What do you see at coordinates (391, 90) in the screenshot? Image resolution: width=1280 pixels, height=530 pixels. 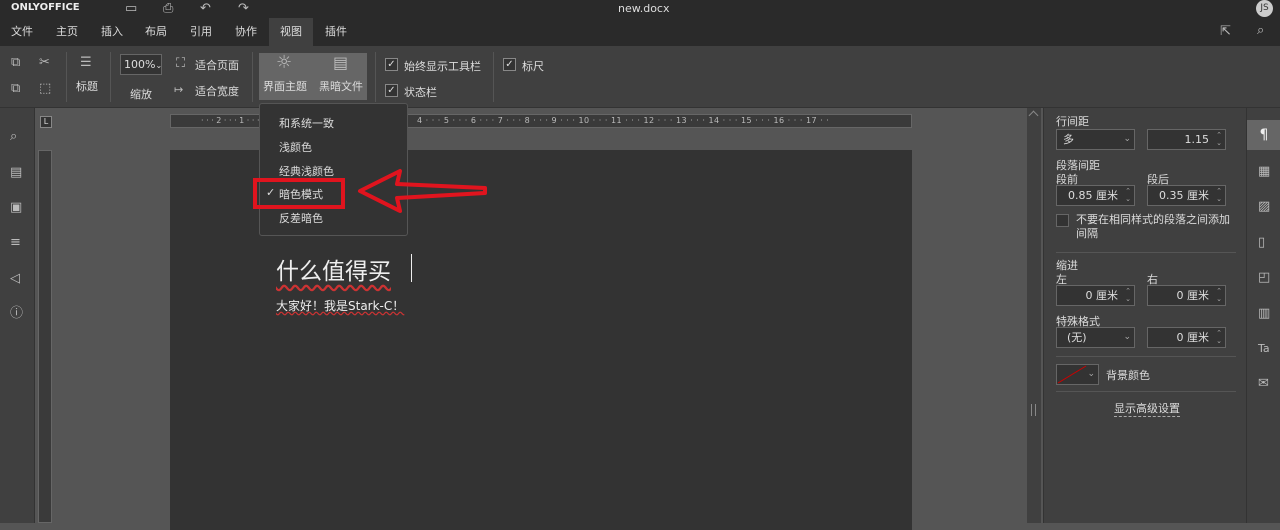 I see `statusbar-checkbox: ✓` at bounding box center [391, 90].